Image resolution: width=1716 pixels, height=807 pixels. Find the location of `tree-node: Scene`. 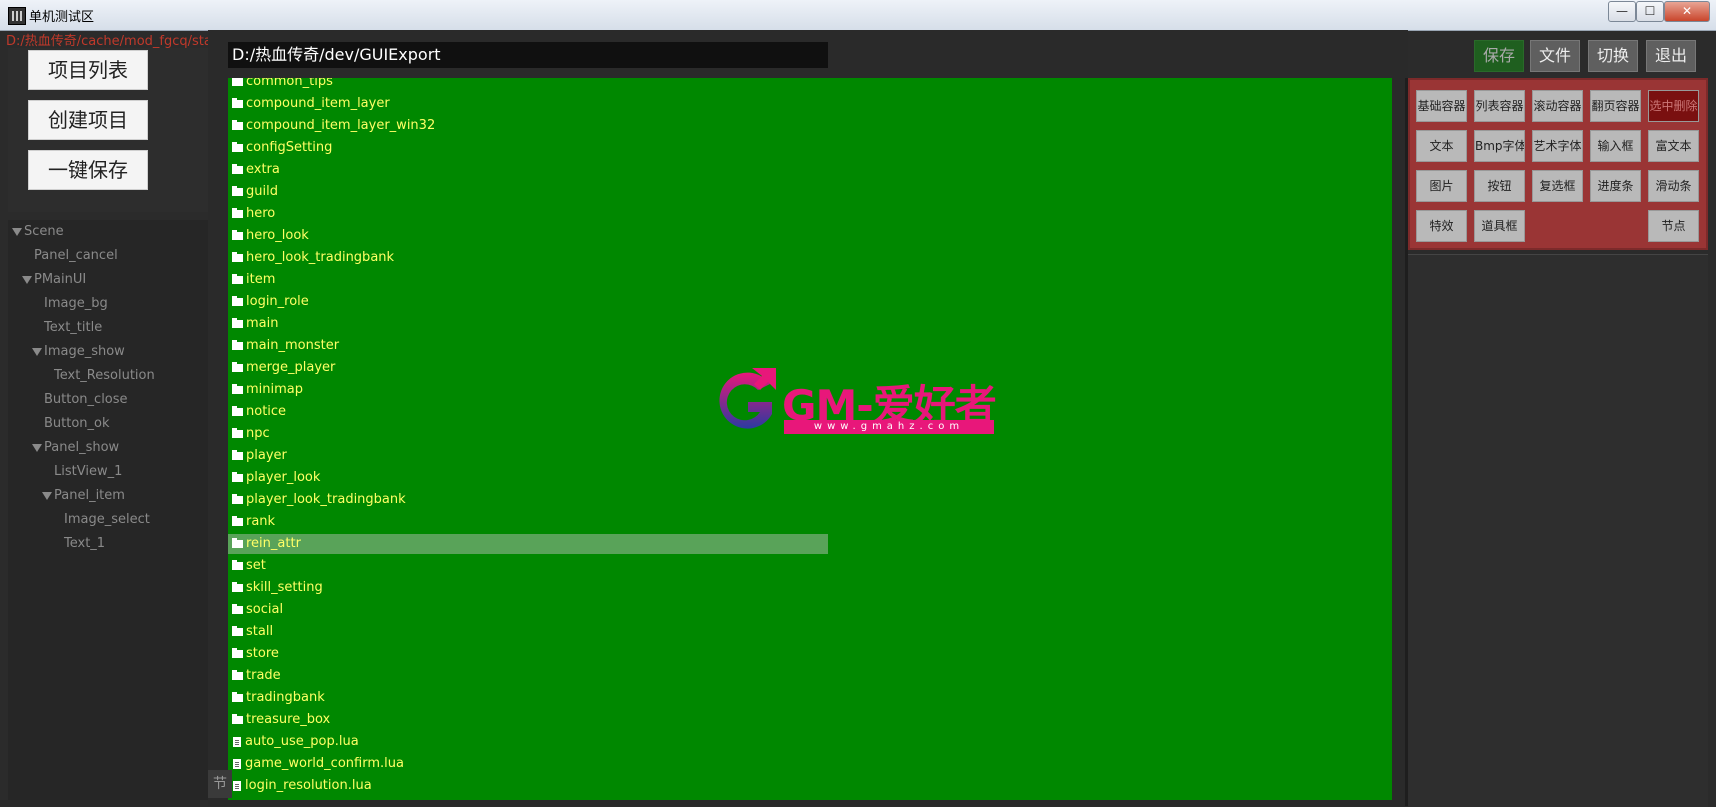

tree-node: Scene is located at coordinates (38, 231).